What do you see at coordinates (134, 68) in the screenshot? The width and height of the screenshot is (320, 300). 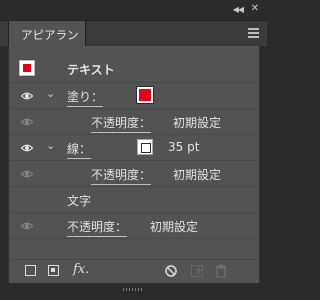 I see `object-type-row: テキスト` at bounding box center [134, 68].